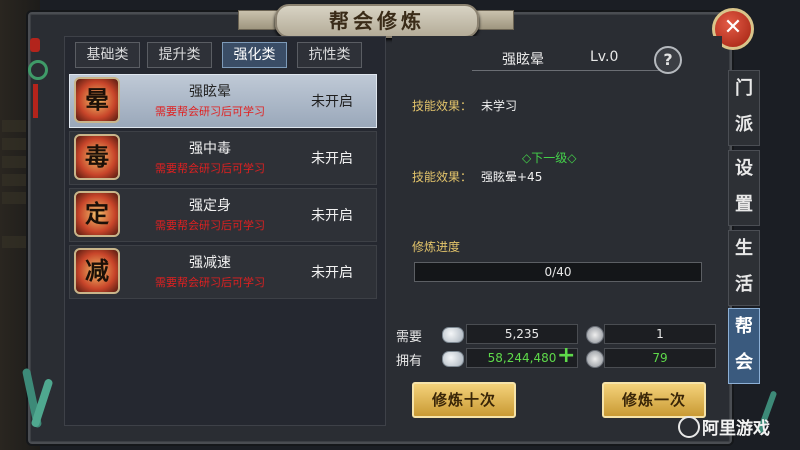  Describe the element at coordinates (744, 346) in the screenshot. I see `side-tab-guild: 帮 会` at that location.